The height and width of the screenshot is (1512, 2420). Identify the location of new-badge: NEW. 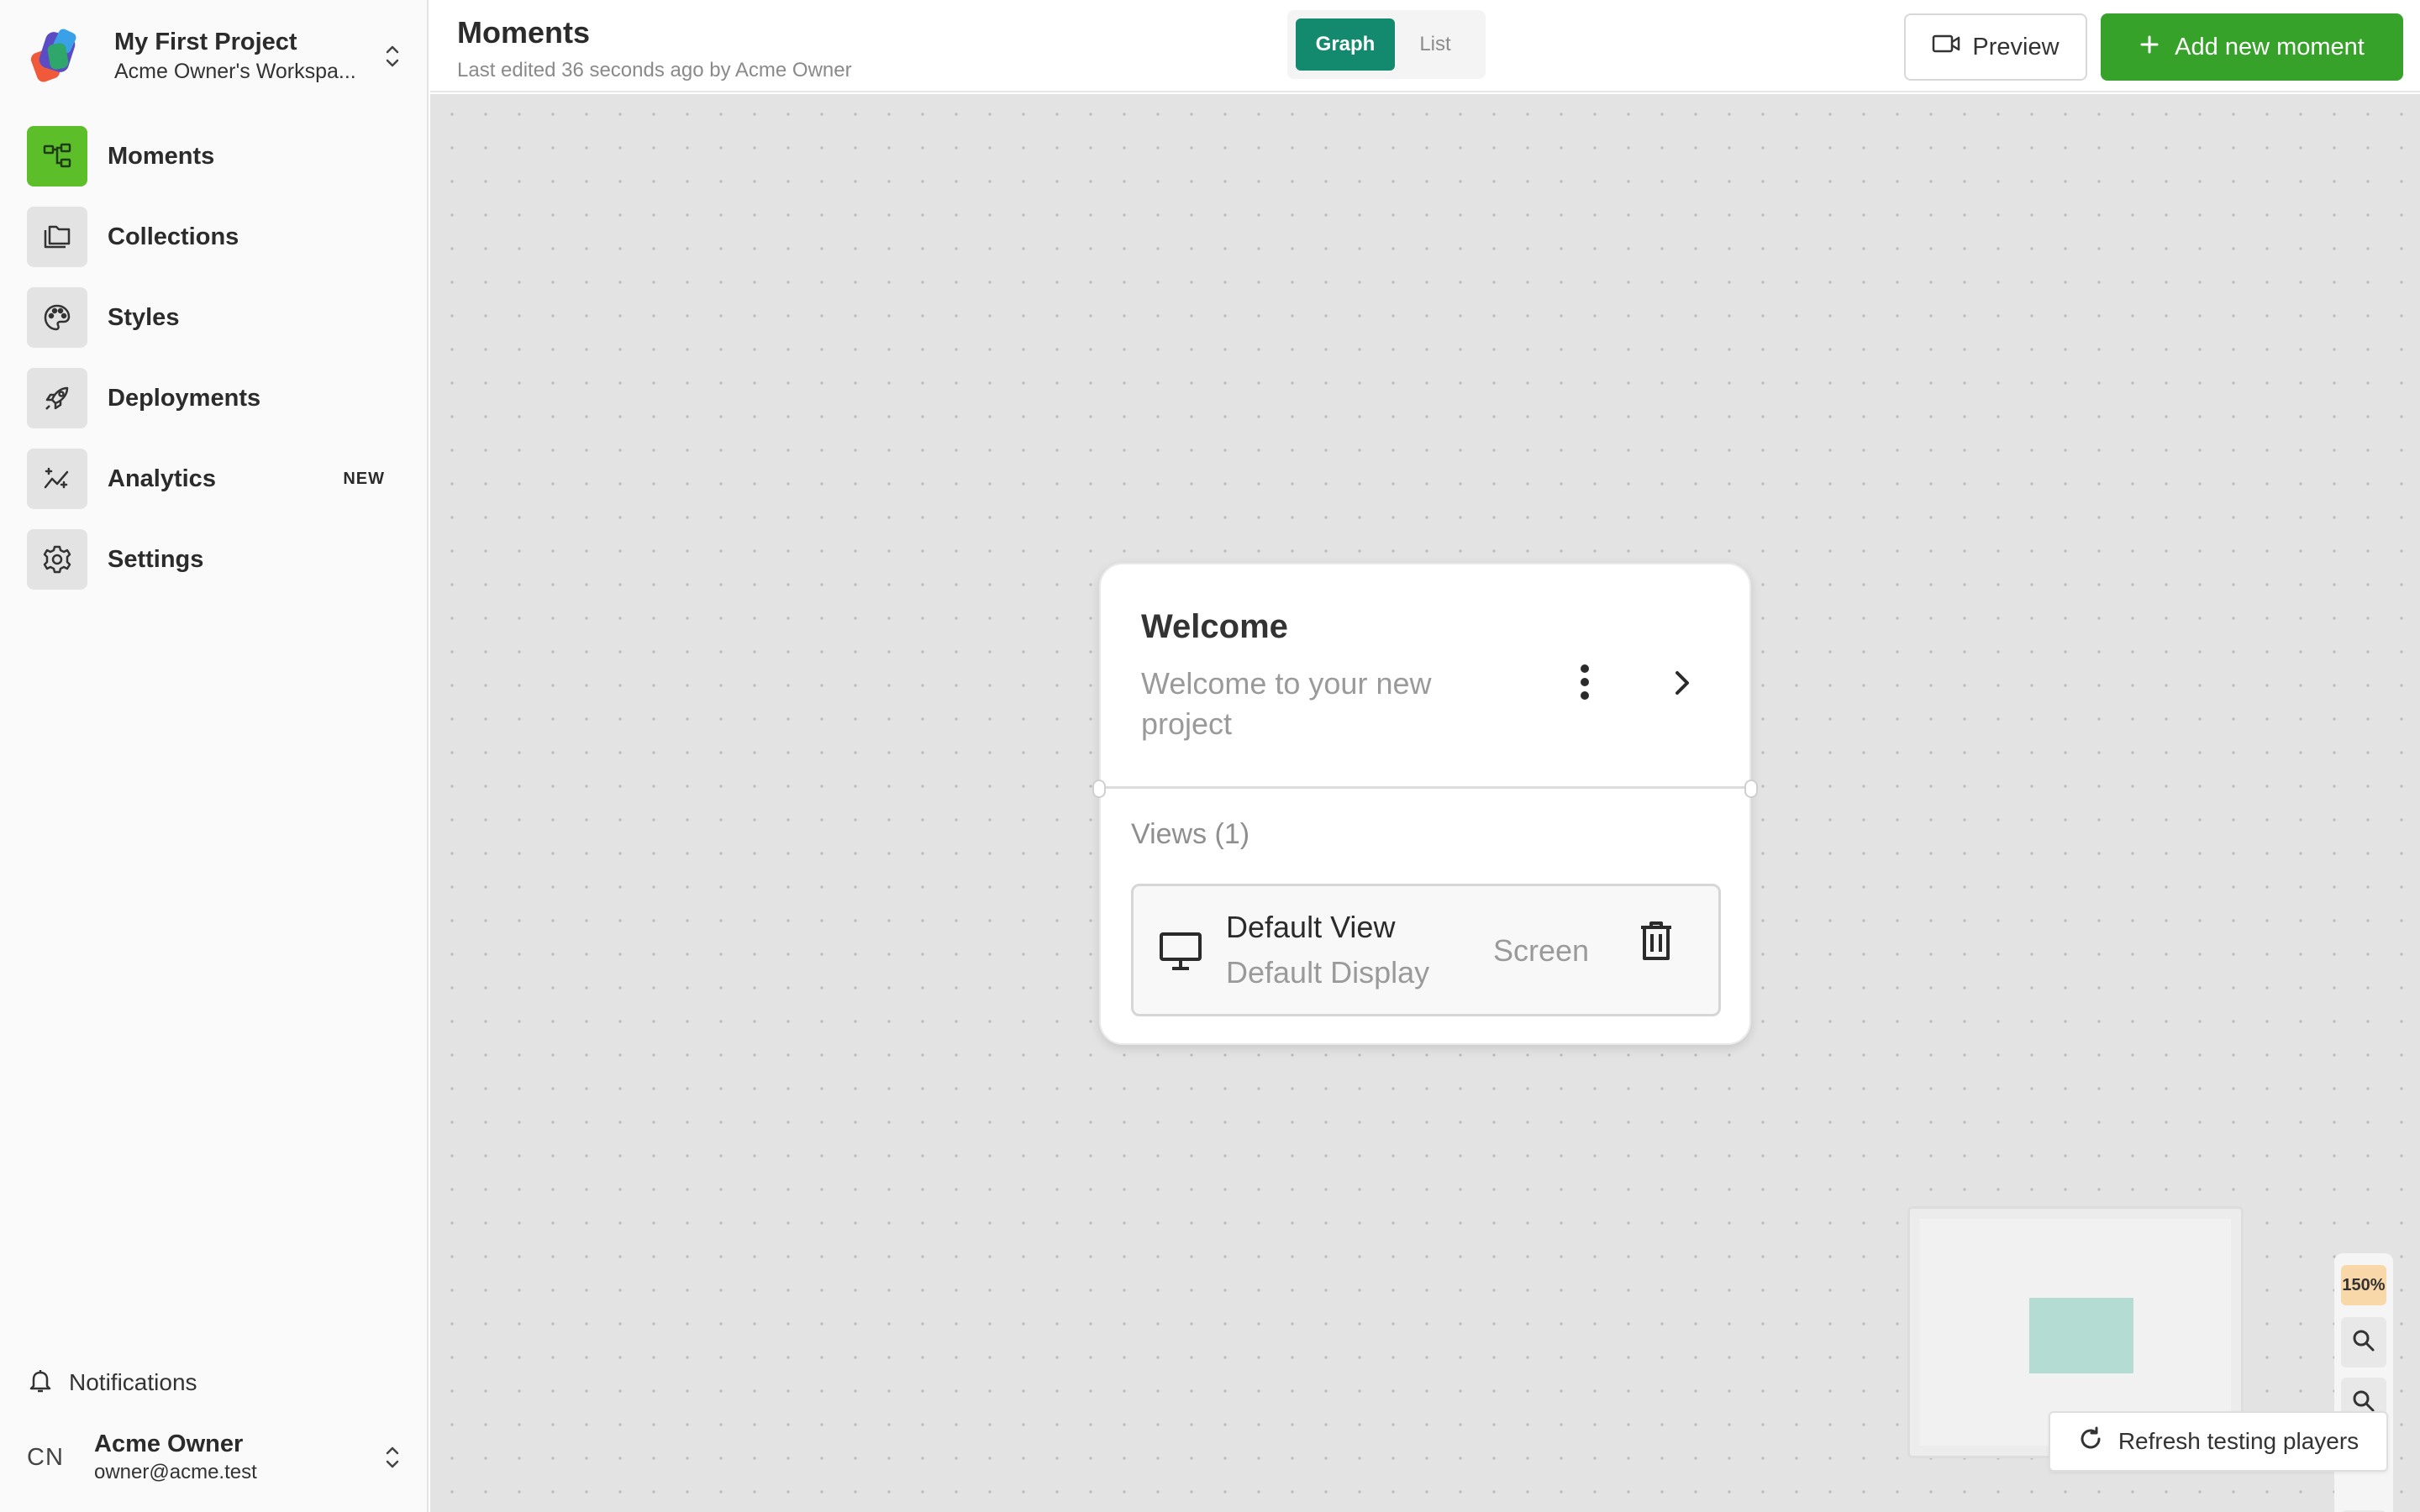
(364, 478).